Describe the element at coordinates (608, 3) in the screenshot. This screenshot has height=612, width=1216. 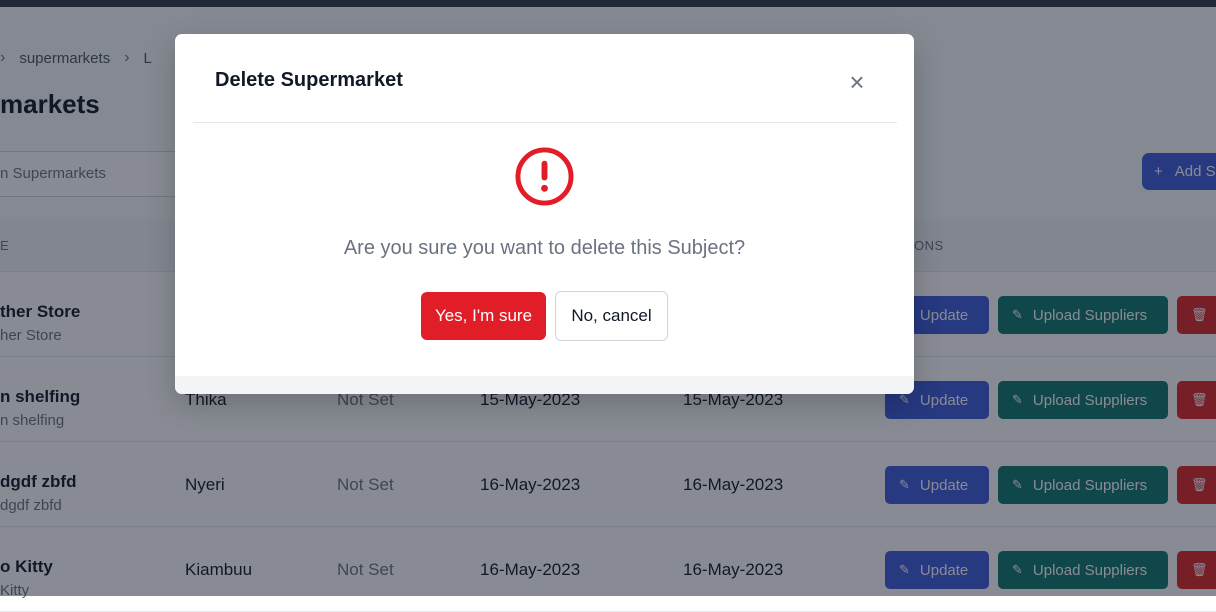
I see `browser-top-bar` at that location.